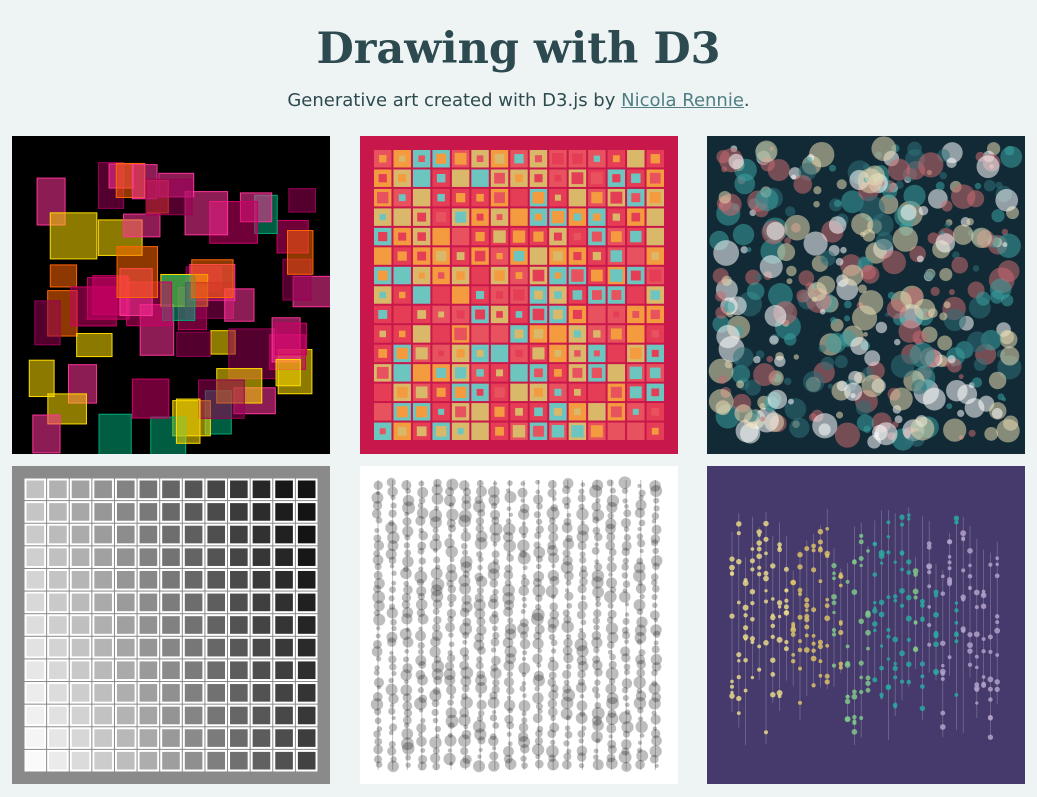  I want to click on artwork-nested-squares, so click(519, 295).